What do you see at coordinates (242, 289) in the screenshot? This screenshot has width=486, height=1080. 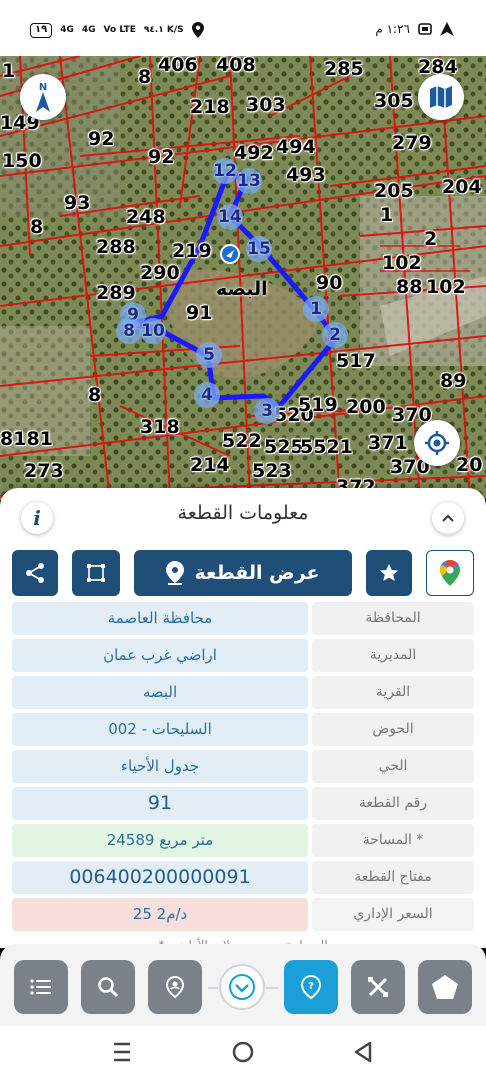 I see `village-label: البصه` at bounding box center [242, 289].